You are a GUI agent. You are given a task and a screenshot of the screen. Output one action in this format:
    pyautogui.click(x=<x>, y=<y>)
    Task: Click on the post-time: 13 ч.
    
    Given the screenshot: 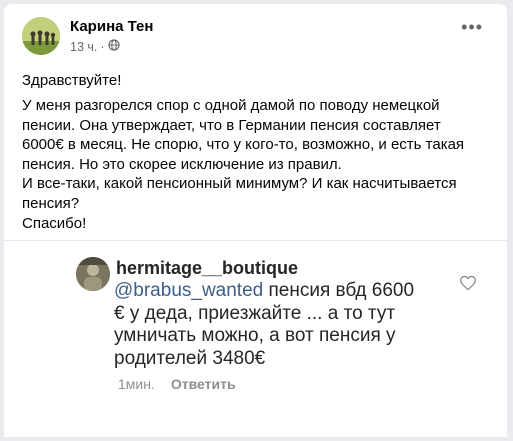 What is the action you would take?
    pyautogui.click(x=83, y=47)
    